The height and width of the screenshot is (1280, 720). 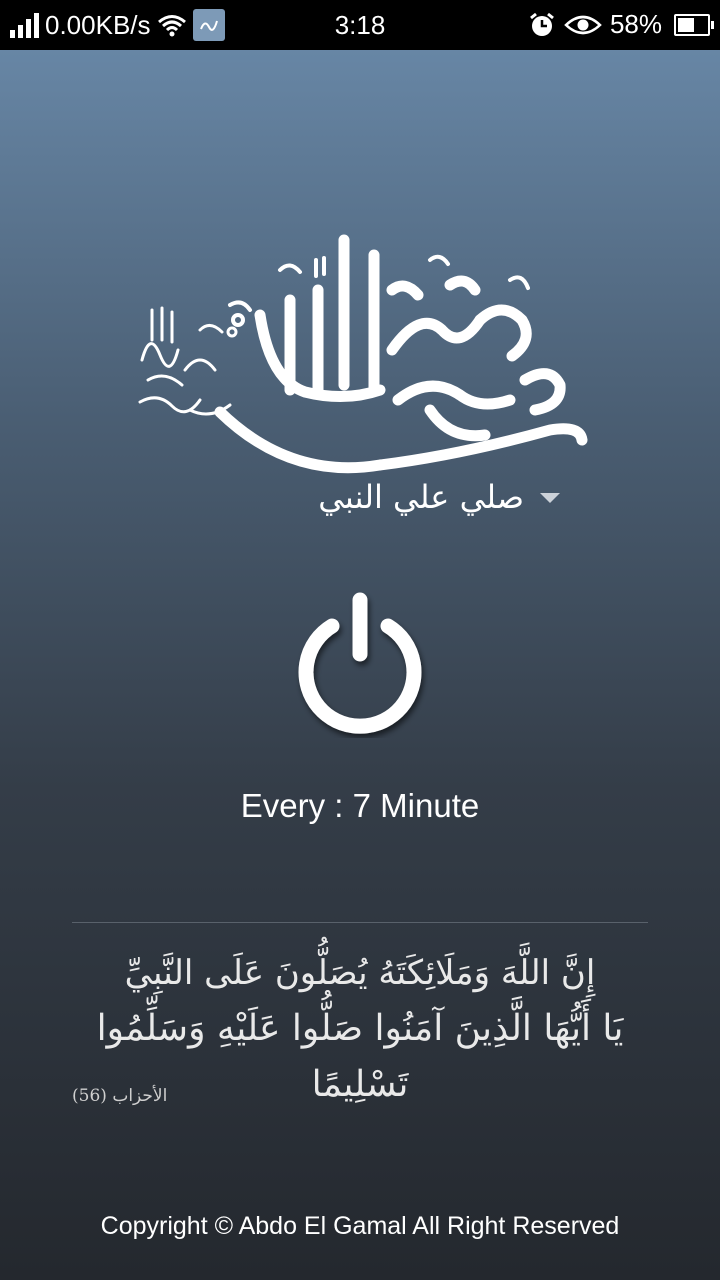 What do you see at coordinates (98, 24) in the screenshot?
I see `network-speed: 0.00KB/s` at bounding box center [98, 24].